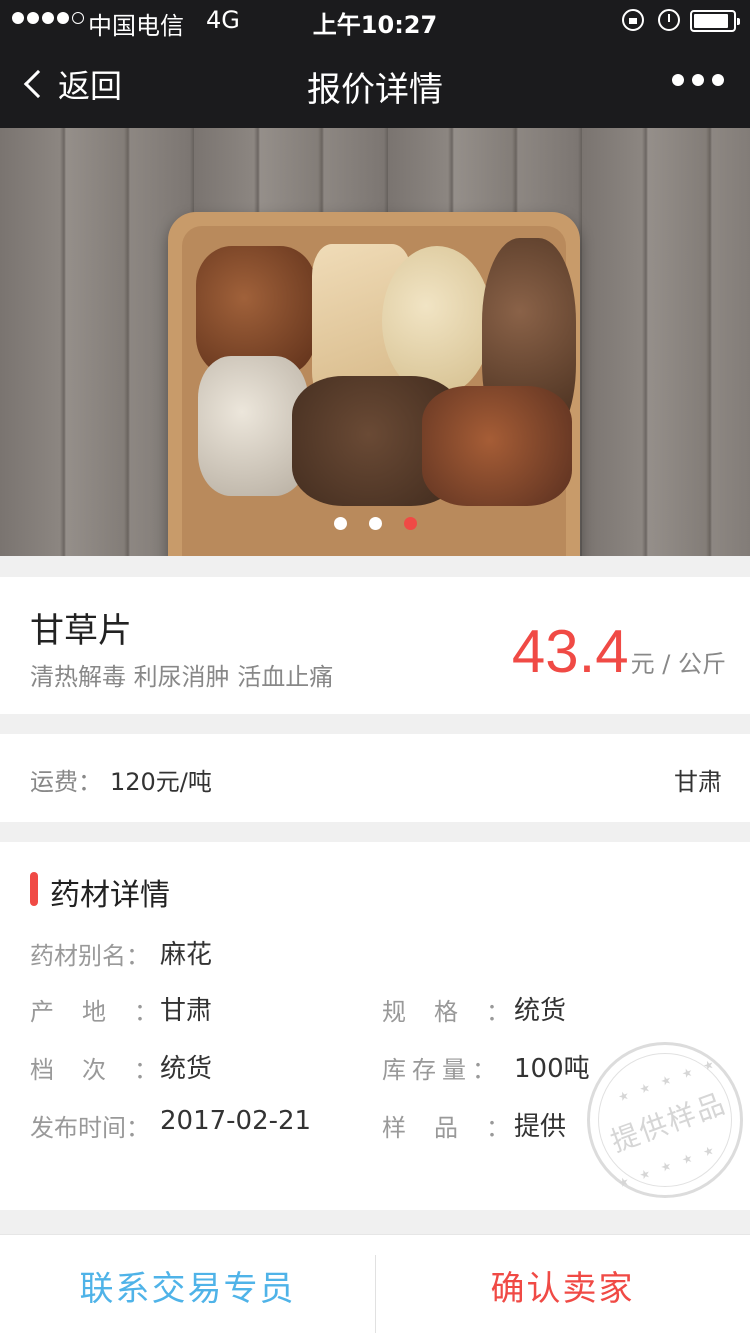 This screenshot has height=1334, width=750. What do you see at coordinates (182, 677) in the screenshot?
I see `product-description: 清热解毒 利尿消肿 活血止痛` at bounding box center [182, 677].